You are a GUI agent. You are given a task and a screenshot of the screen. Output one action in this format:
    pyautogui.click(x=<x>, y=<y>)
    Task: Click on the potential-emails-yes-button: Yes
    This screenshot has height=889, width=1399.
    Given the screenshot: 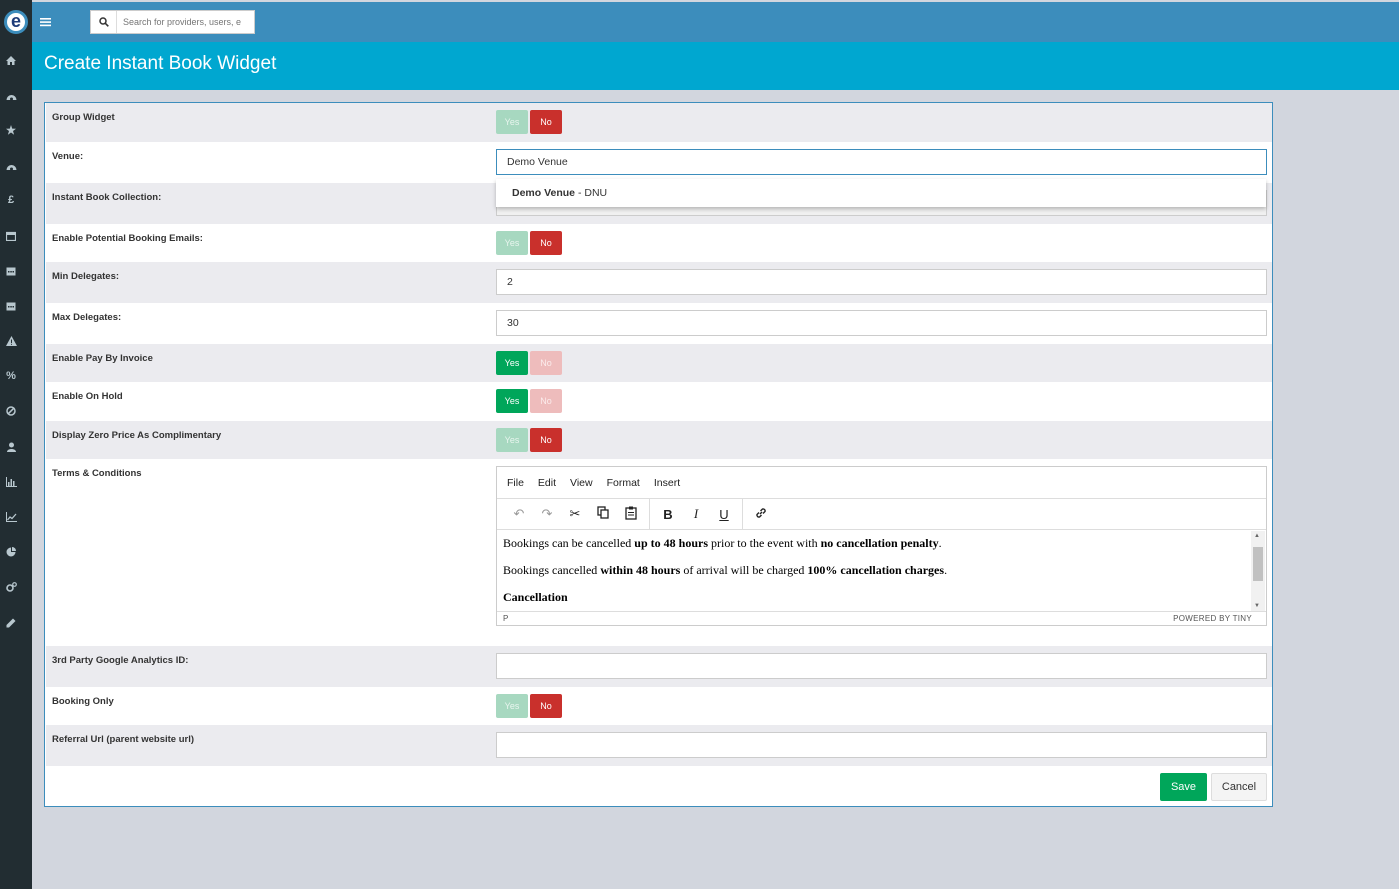 What is the action you would take?
    pyautogui.click(x=512, y=243)
    